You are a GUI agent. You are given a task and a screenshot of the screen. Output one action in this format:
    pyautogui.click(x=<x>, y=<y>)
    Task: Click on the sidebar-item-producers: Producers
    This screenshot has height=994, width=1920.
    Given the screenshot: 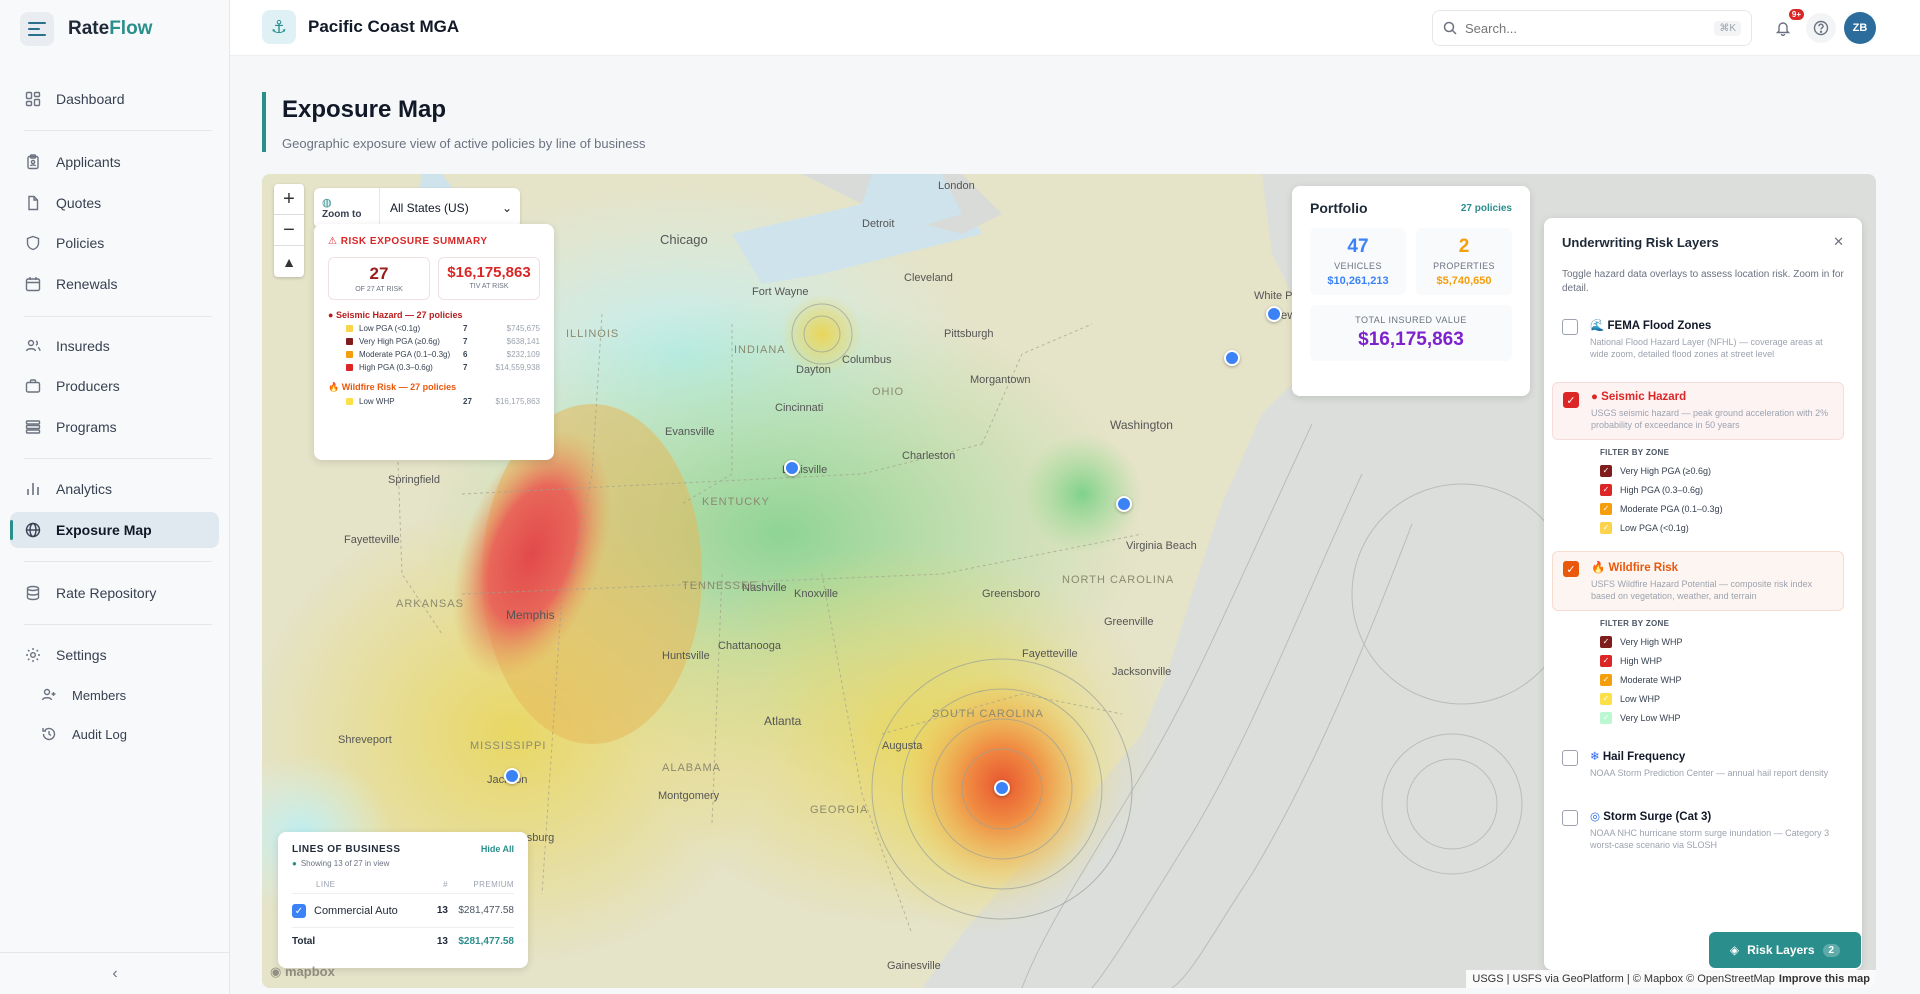 What is the action you would take?
    pyautogui.click(x=114, y=386)
    